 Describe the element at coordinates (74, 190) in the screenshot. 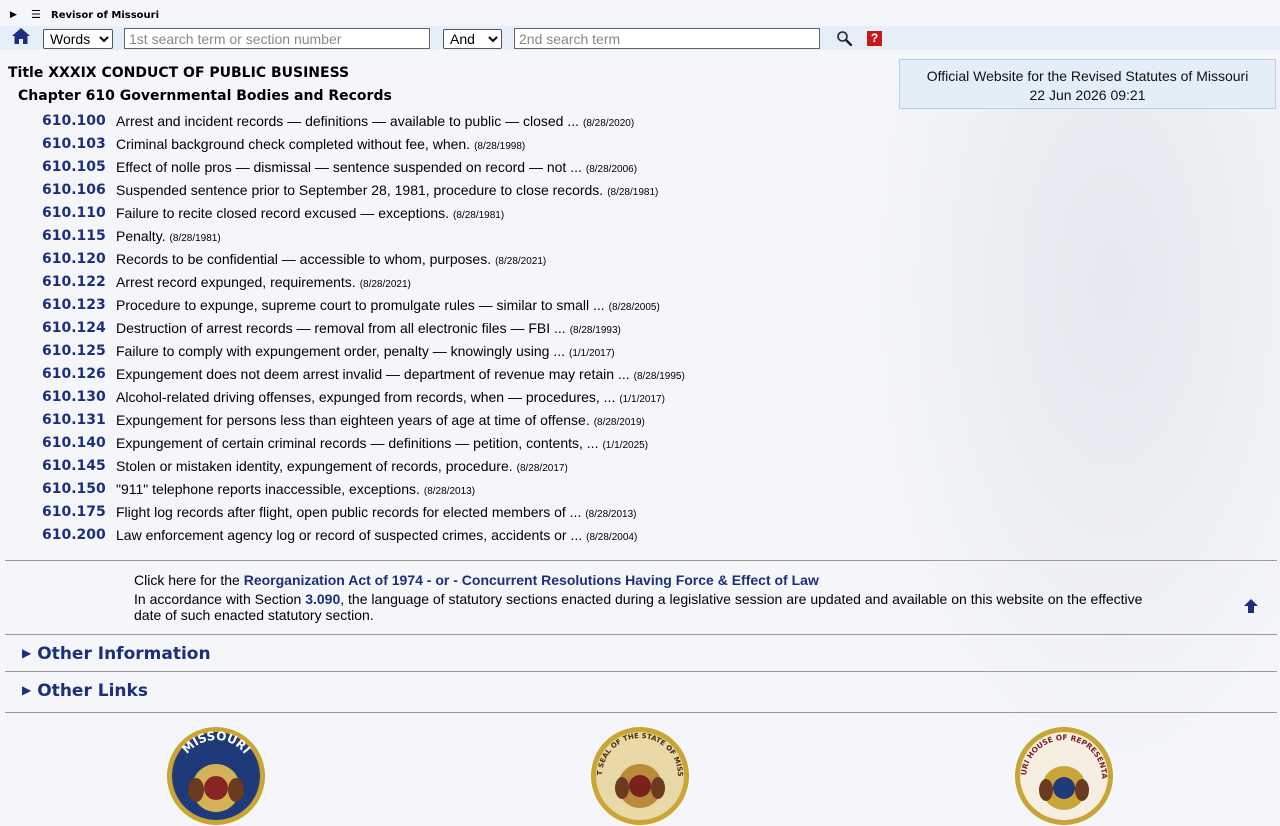

I see `section-number-link: 610.106` at that location.